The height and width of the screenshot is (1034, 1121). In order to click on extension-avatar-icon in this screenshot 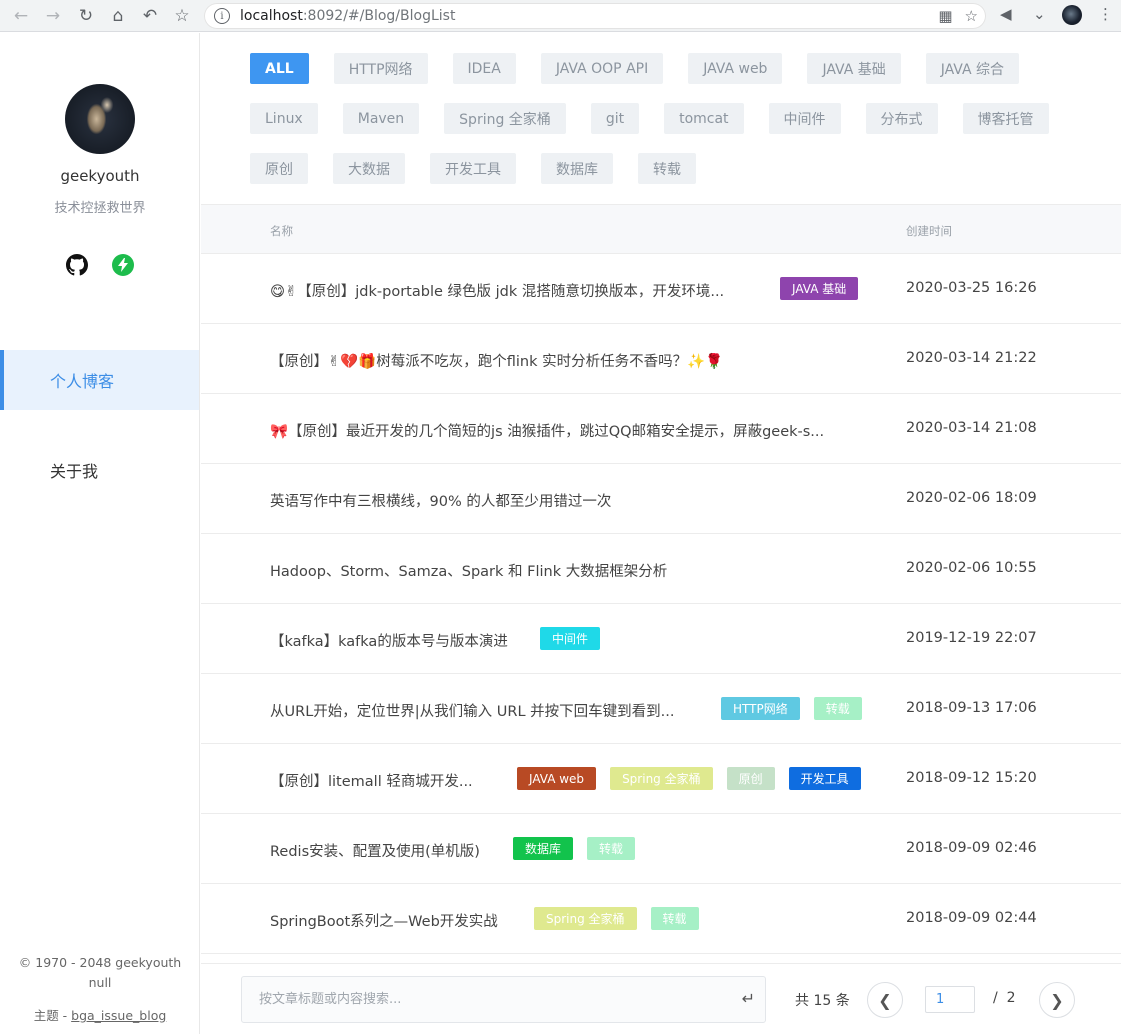, I will do `click(1072, 15)`.